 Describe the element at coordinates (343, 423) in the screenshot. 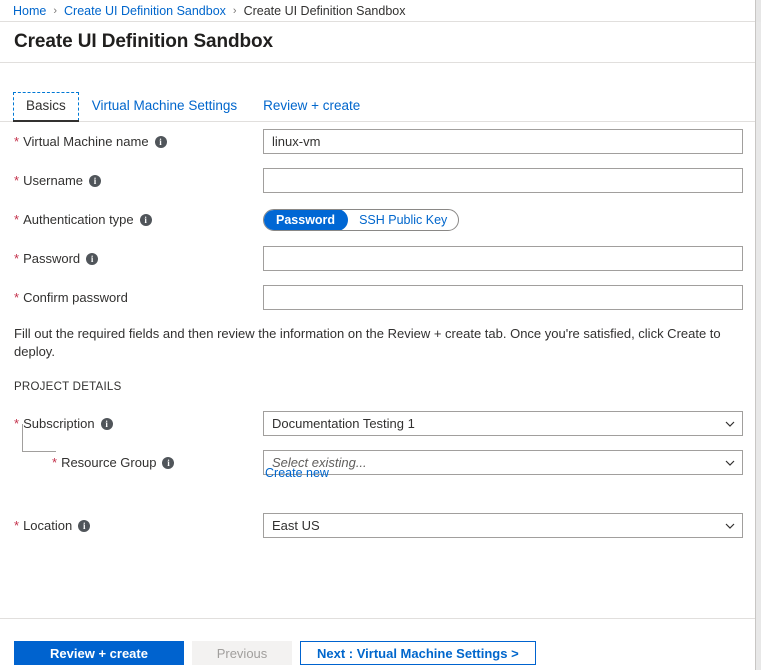

I see `subscription-value: Documentation Testing 1` at that location.